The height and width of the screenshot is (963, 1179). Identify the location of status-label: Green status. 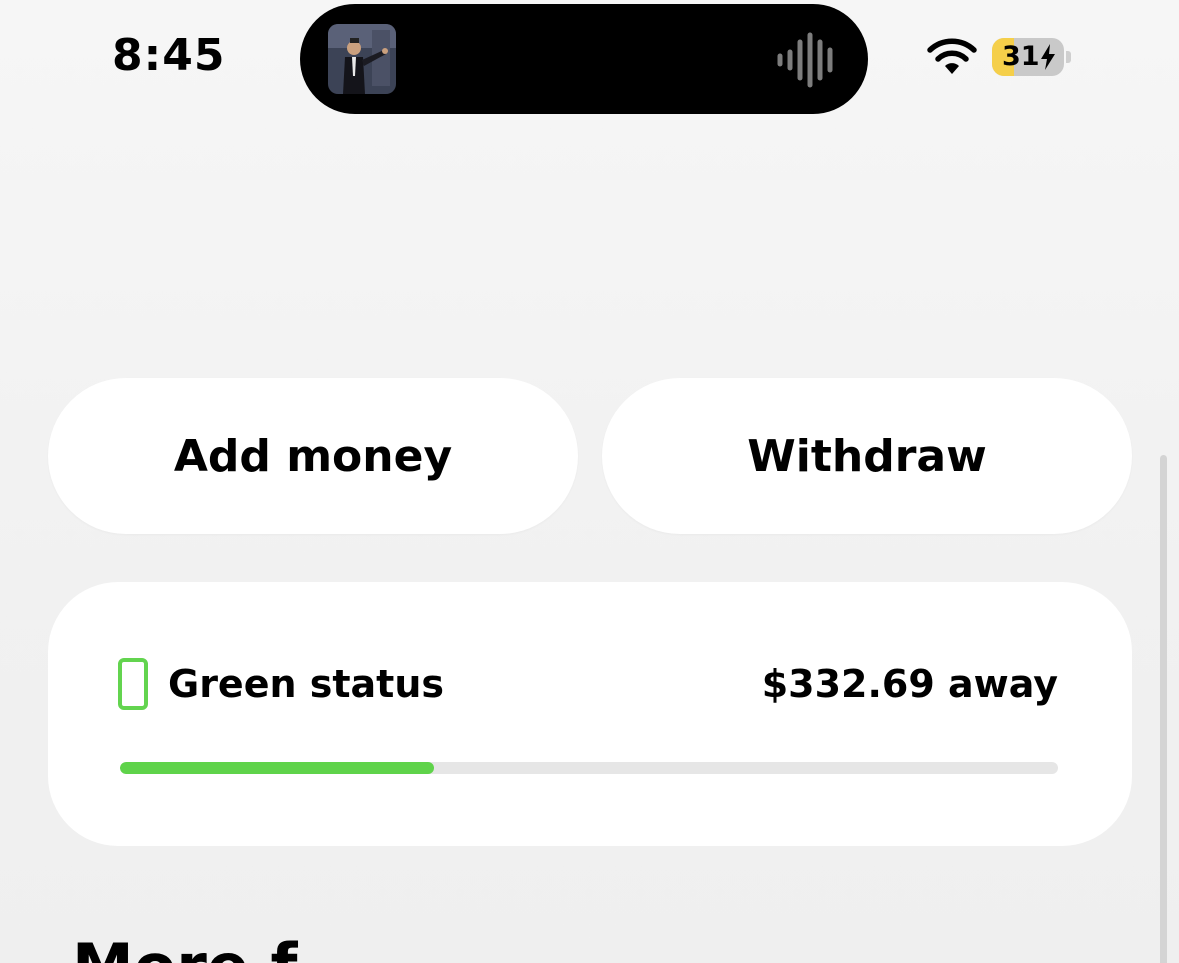
(306, 684).